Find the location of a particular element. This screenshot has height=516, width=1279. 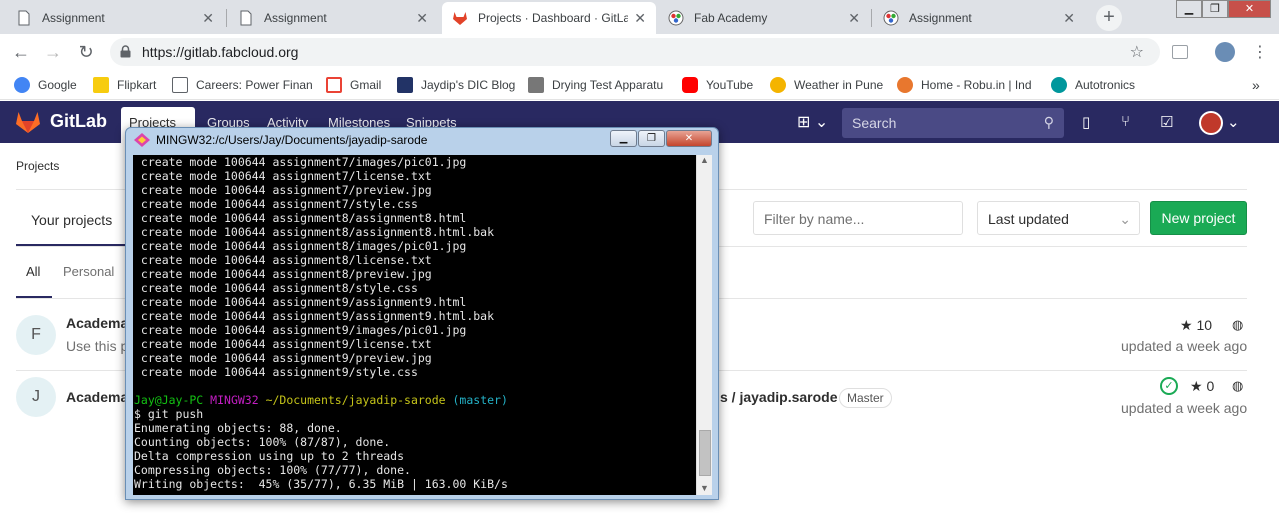

robu-icon is located at coordinates (905, 85).